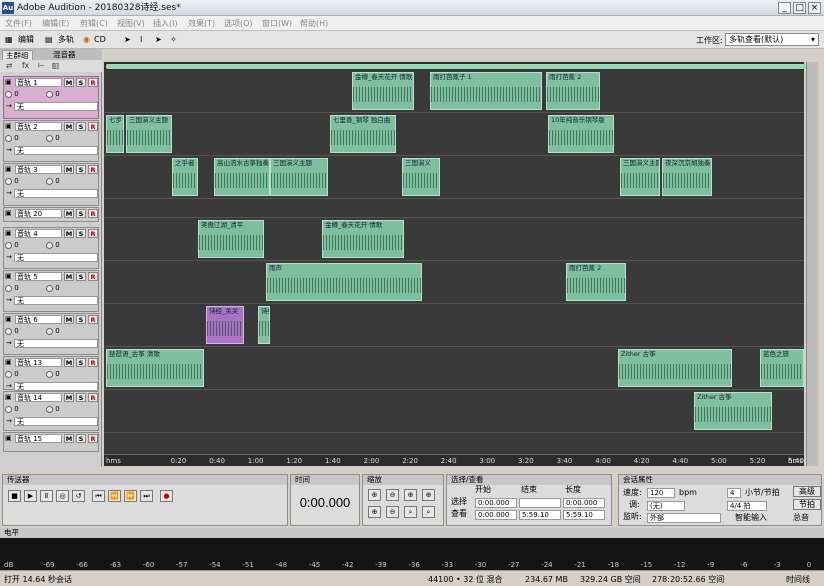 The image size is (824, 586). What do you see at coordinates (146, 496) in the screenshot?
I see `go-to-end-icon: ⏭` at bounding box center [146, 496].